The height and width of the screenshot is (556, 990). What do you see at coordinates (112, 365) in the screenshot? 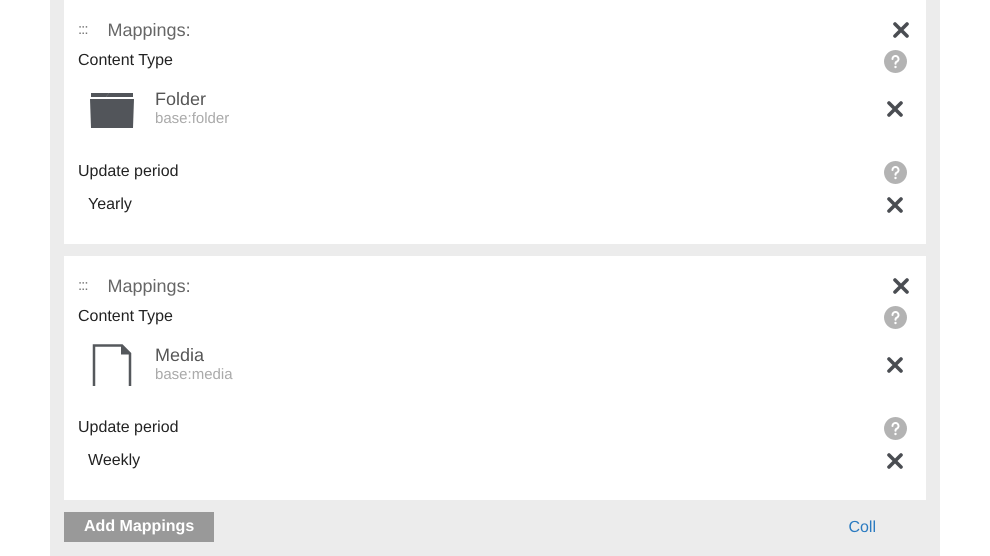
I see `document-icon` at bounding box center [112, 365].